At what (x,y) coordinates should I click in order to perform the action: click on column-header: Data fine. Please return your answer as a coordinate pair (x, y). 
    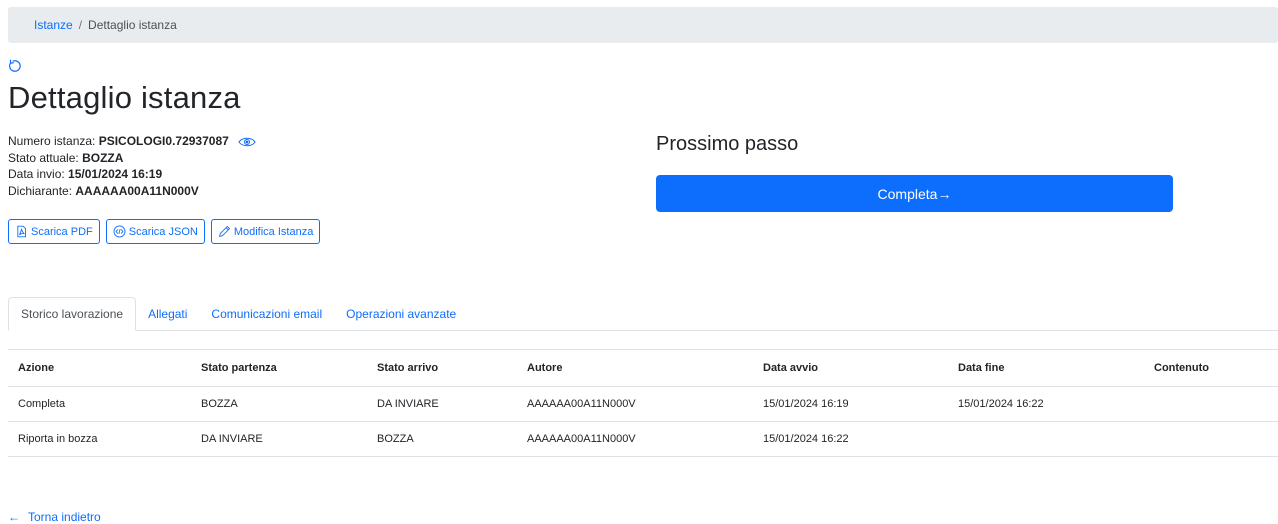
    Looking at the image, I should click on (1046, 368).